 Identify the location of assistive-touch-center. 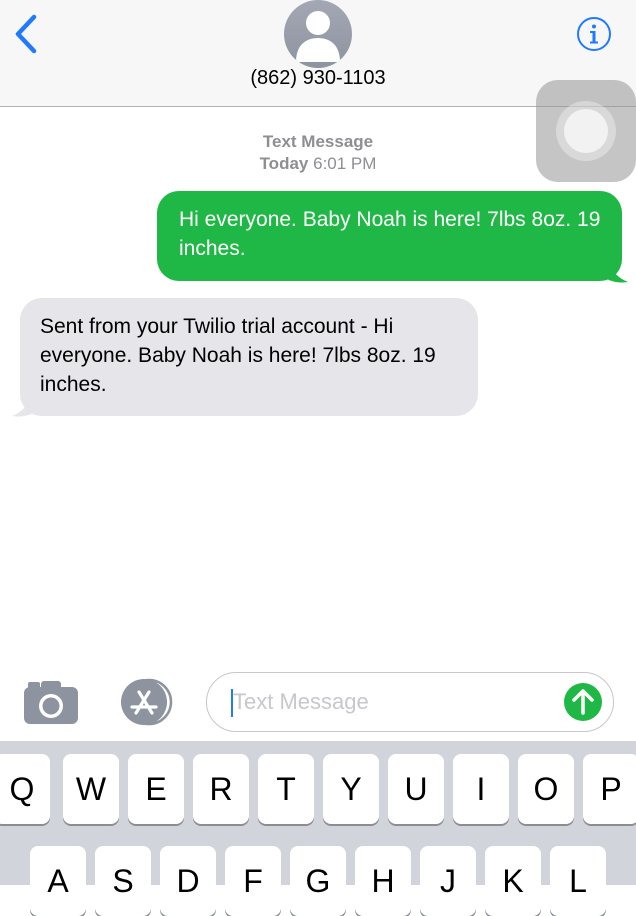
(586, 131).